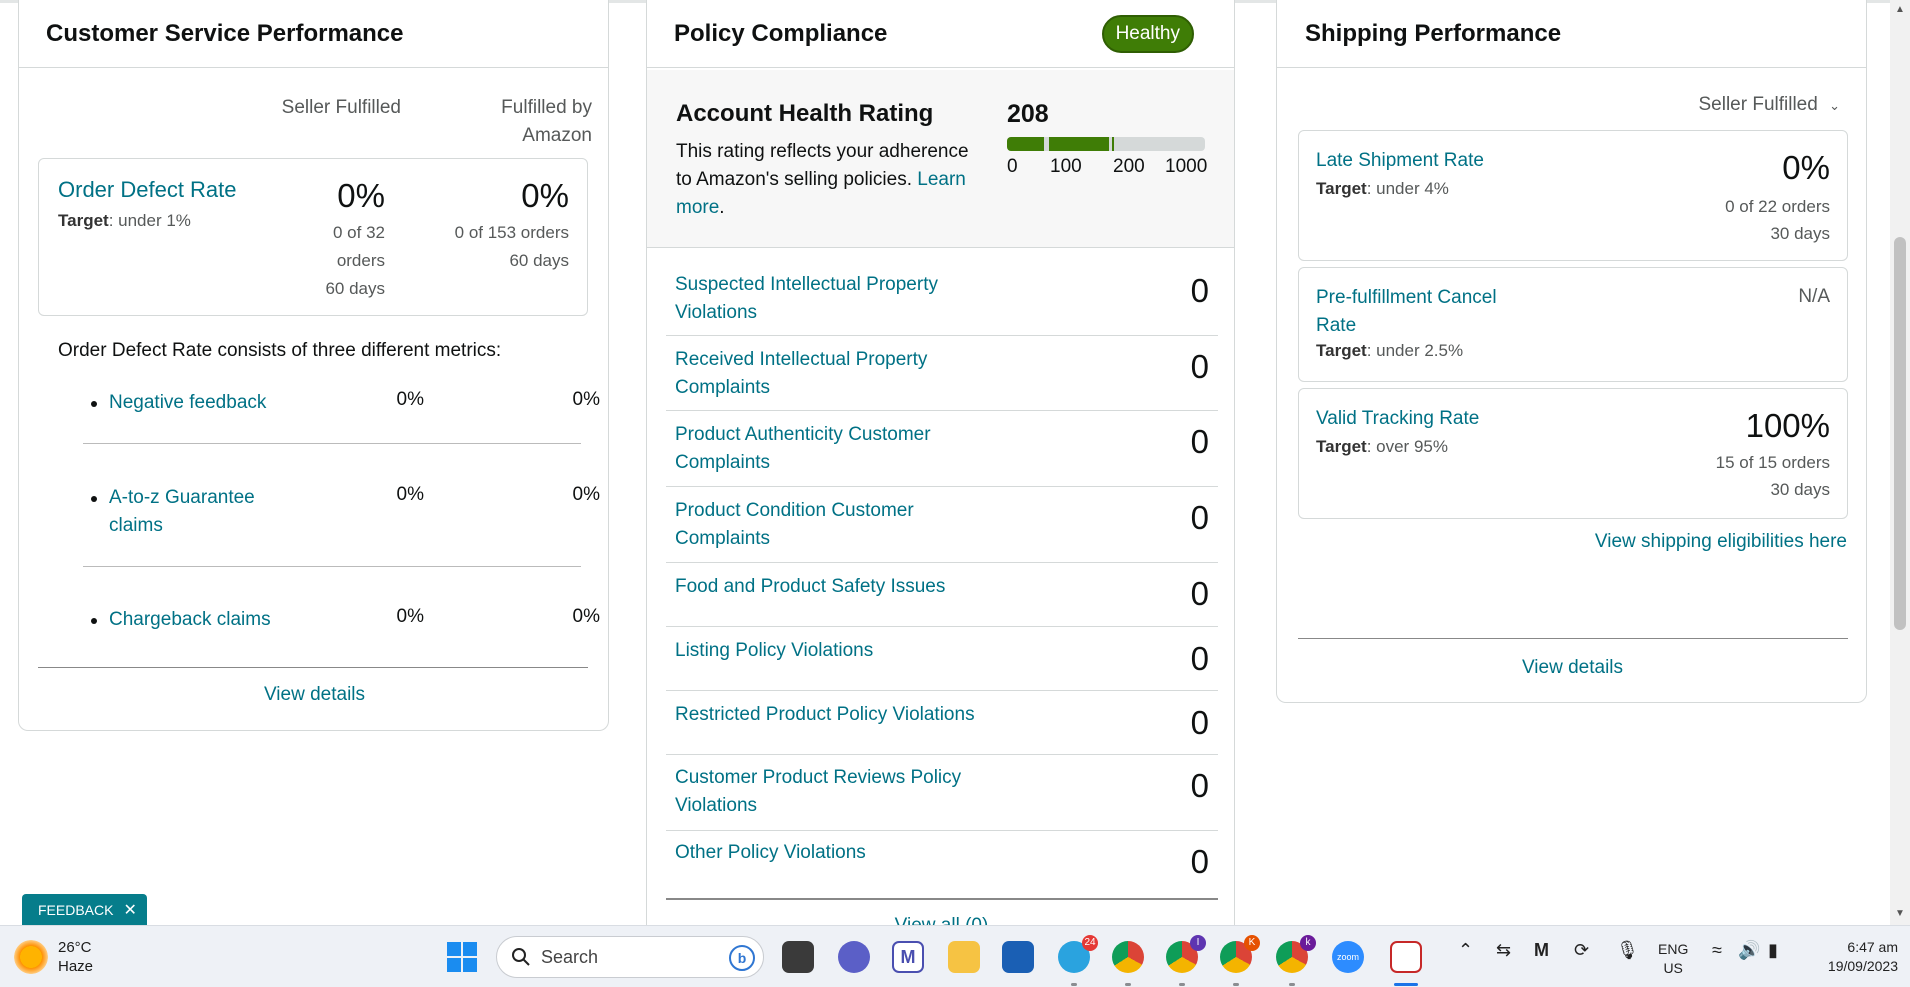 This screenshot has width=1910, height=987. Describe the element at coordinates (1541, 950) in the screenshot. I see `miro-icon: M` at that location.